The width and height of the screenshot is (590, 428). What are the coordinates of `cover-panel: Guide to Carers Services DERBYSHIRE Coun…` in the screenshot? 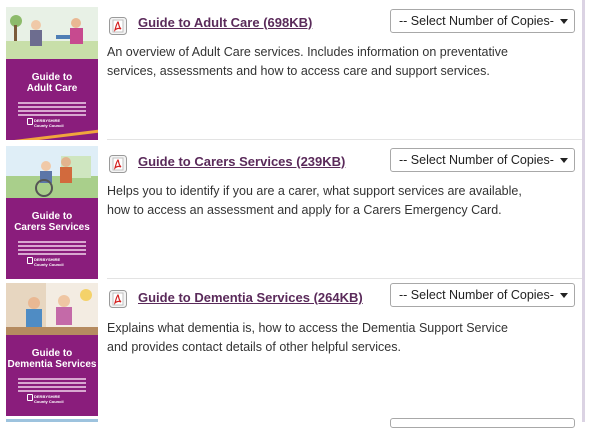 It's located at (52, 238).